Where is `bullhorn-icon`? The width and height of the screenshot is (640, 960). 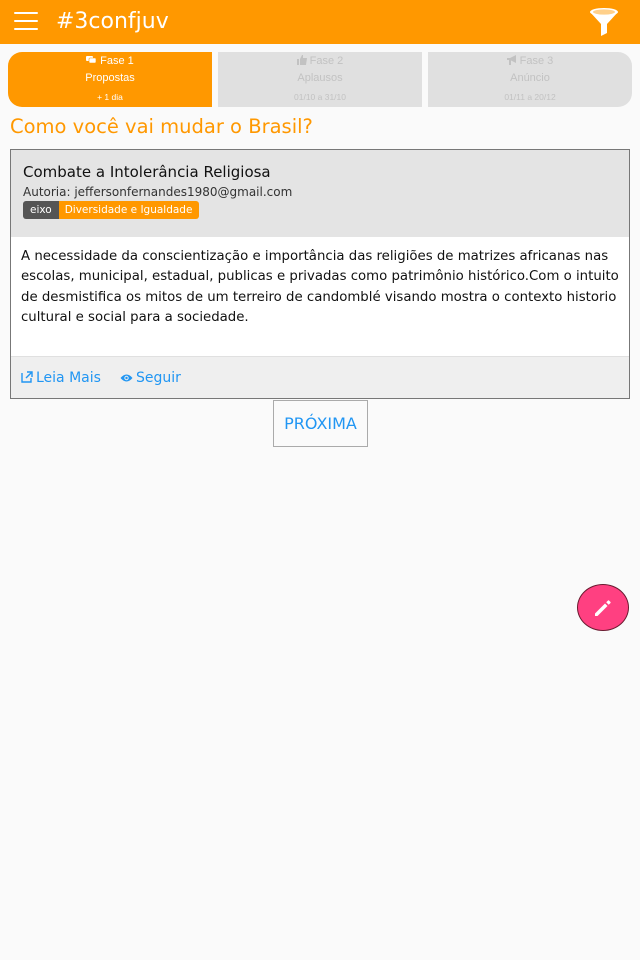 bullhorn-icon is located at coordinates (511, 60).